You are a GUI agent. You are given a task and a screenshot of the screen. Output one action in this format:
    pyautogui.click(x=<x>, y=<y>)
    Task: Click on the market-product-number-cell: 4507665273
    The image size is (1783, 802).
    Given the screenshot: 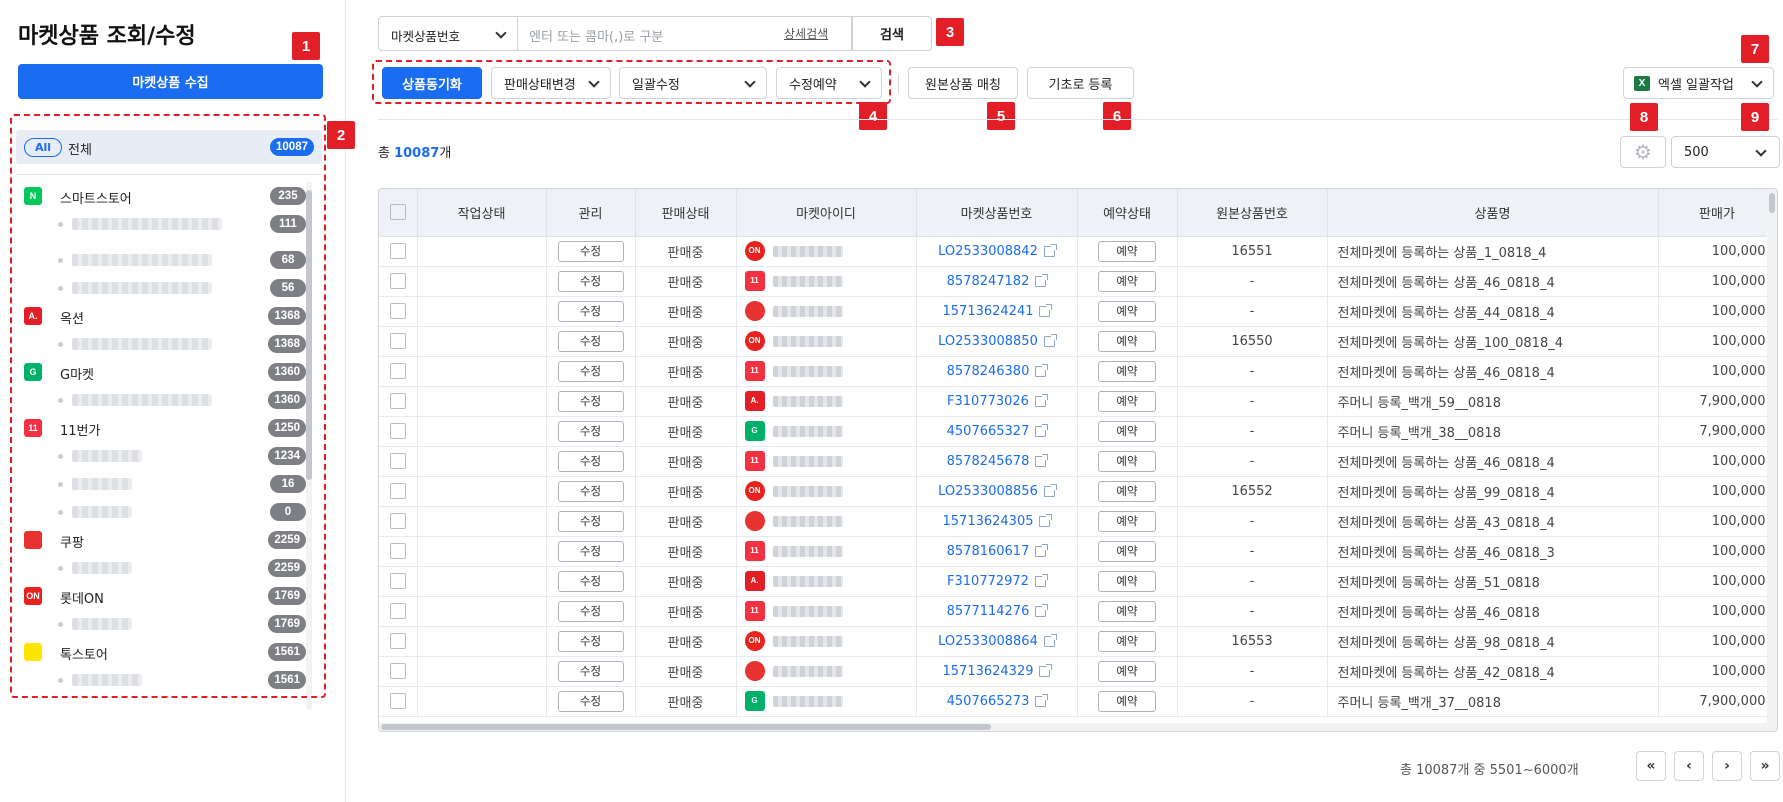 What is the action you would take?
    pyautogui.click(x=997, y=701)
    